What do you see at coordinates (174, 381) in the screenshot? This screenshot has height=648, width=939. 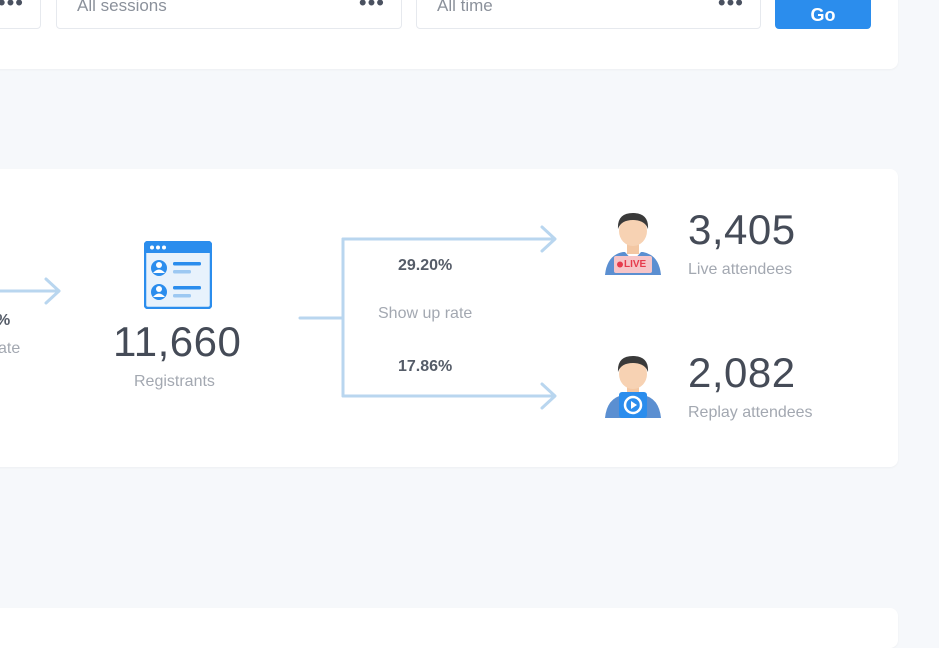 I see `registrants-label: Registrants` at bounding box center [174, 381].